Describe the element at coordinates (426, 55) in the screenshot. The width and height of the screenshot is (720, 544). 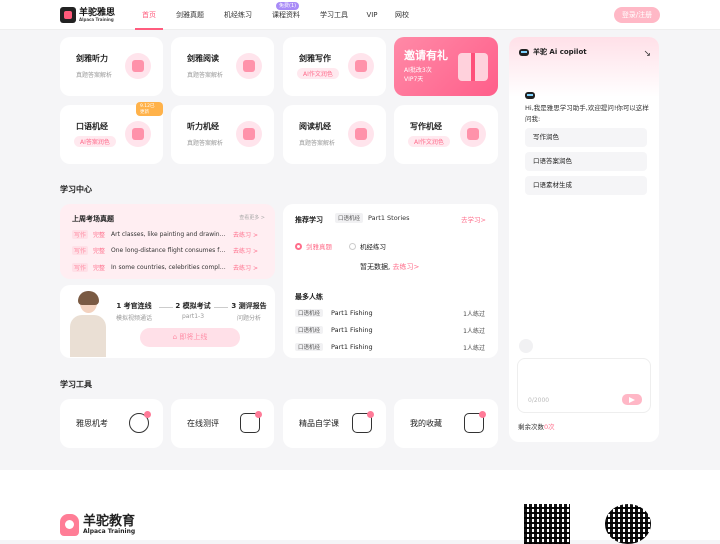
I see `promo-title: 邀请有礼` at that location.